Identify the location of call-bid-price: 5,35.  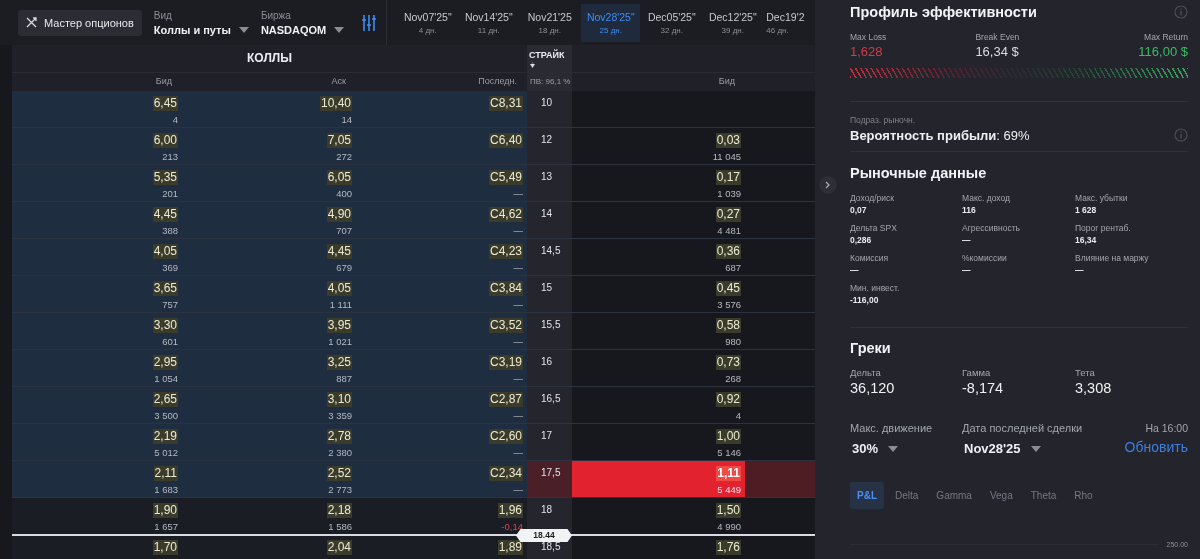
(165, 177).